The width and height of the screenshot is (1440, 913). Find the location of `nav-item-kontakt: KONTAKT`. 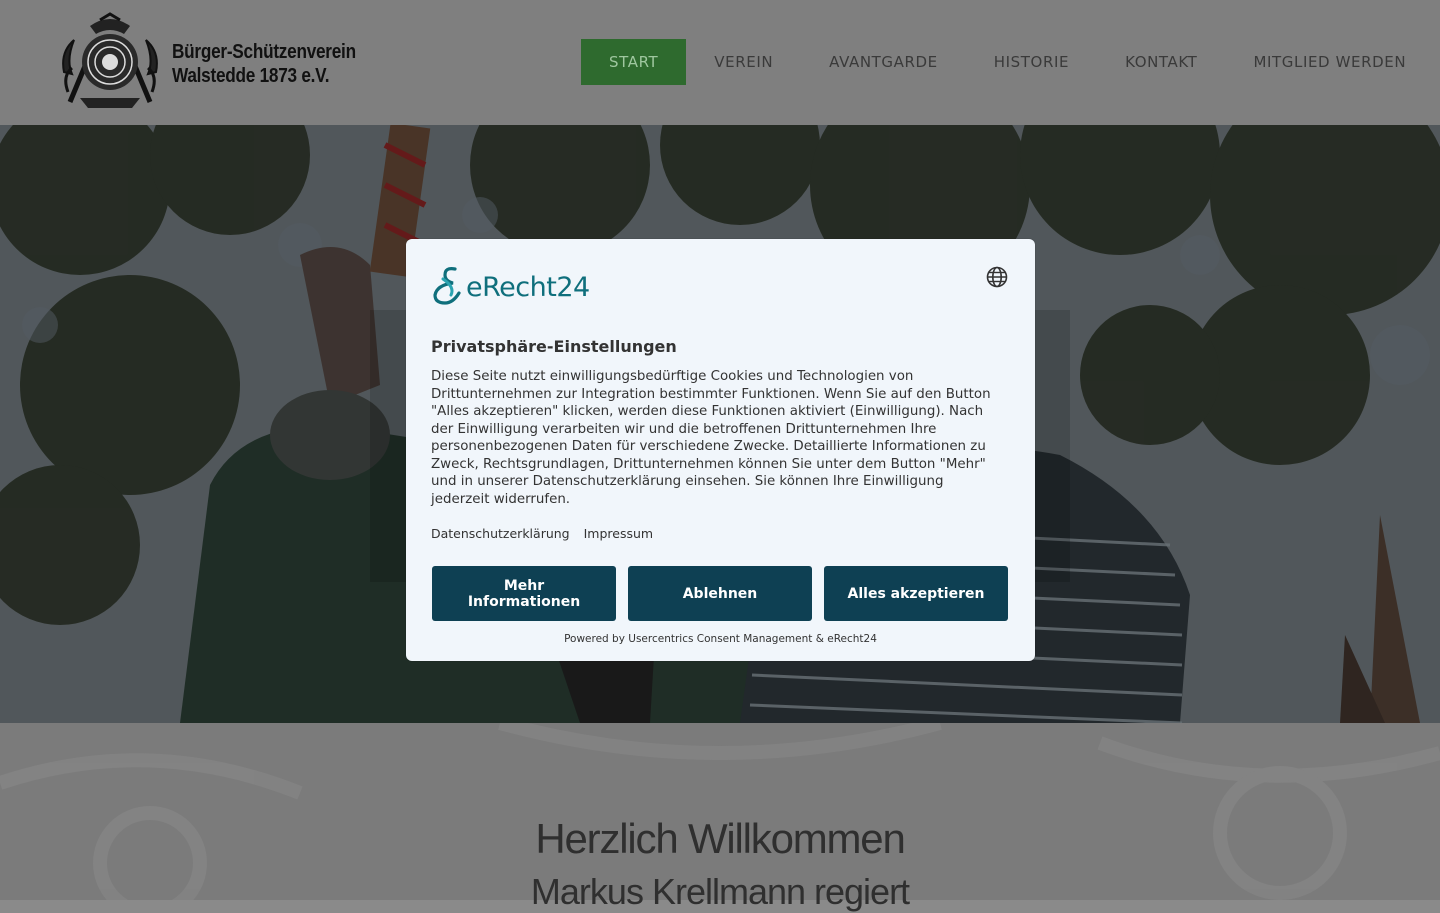

nav-item-kontakt: KONTAKT is located at coordinates (1161, 62).